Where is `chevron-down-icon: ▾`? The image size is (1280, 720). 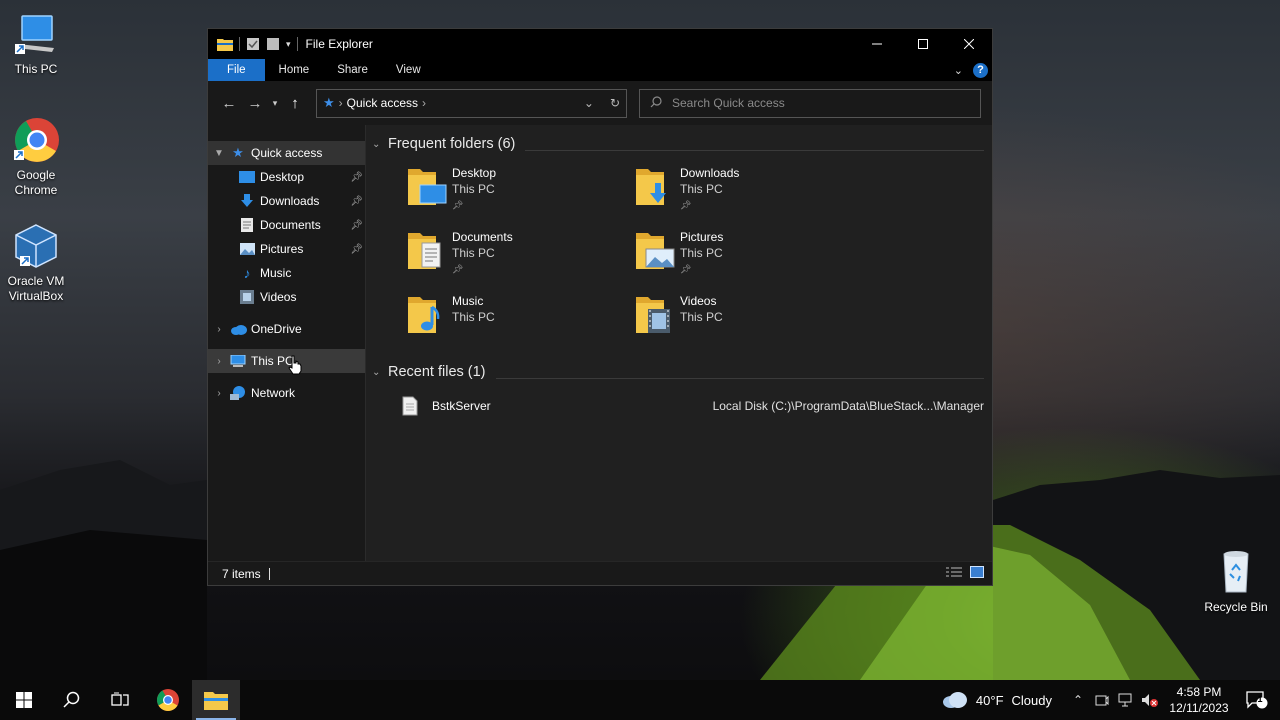 chevron-down-icon: ▾ is located at coordinates (275, 102).